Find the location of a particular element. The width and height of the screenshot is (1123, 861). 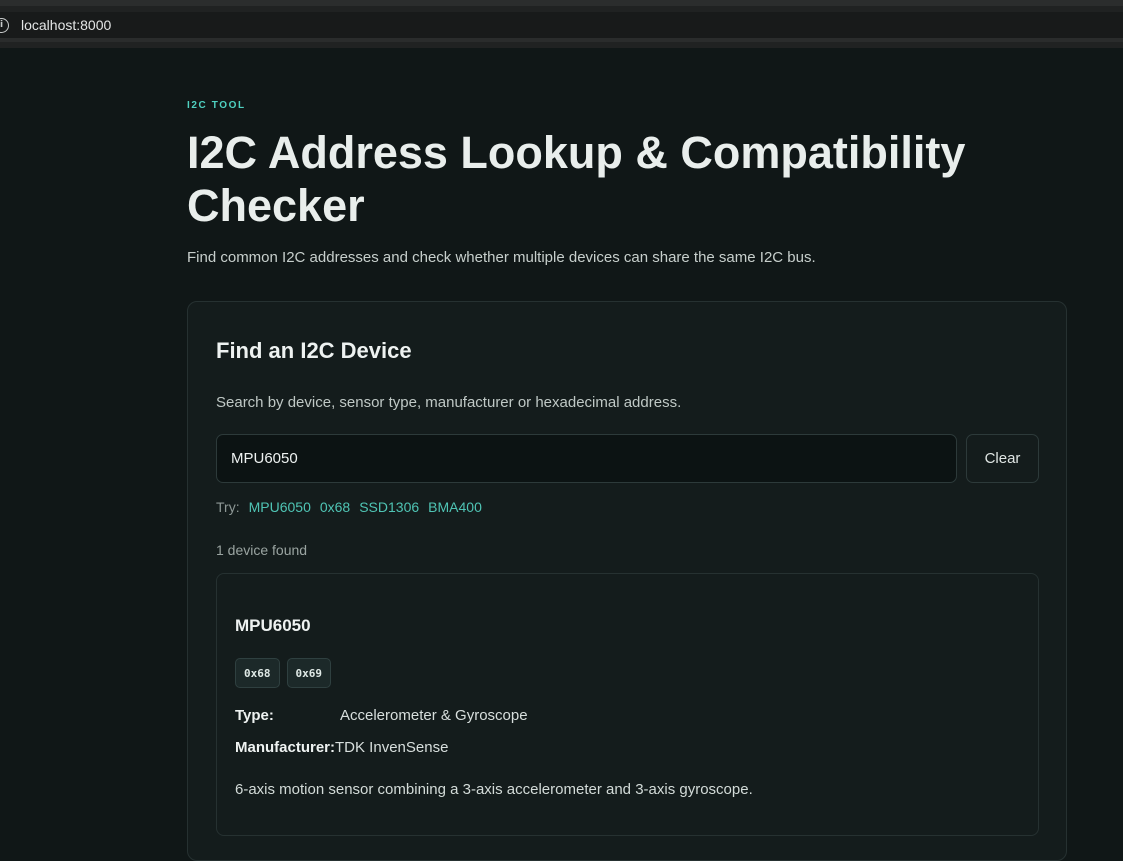

suggestion-row: Try: MPU6050 0x68 SSD1306 BMA400 is located at coordinates (349, 507).